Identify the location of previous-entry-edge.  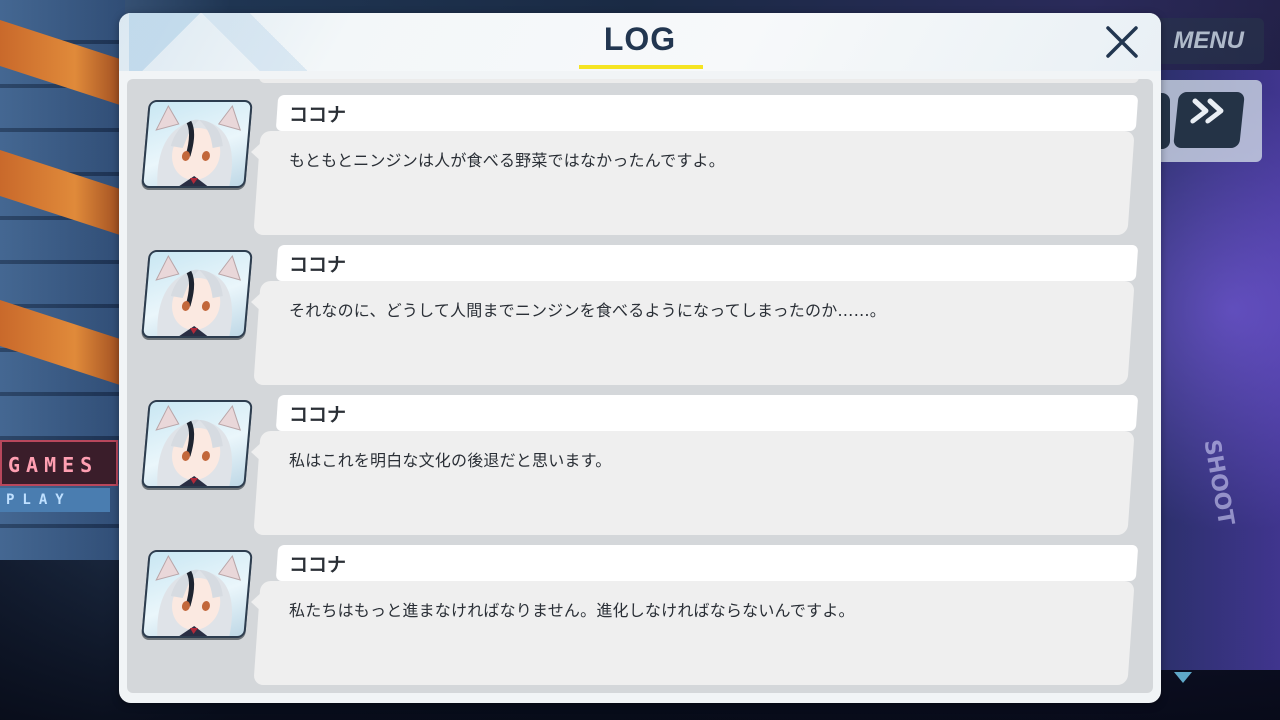
(699, 81).